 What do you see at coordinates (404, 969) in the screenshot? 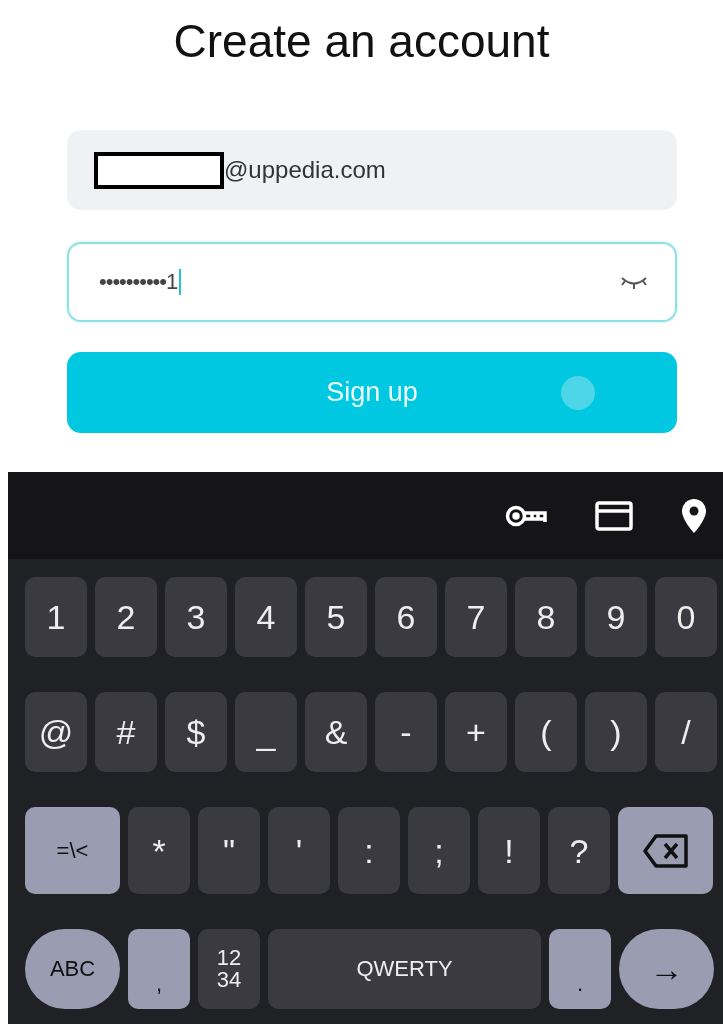
I see `space-key: QWERTY` at bounding box center [404, 969].